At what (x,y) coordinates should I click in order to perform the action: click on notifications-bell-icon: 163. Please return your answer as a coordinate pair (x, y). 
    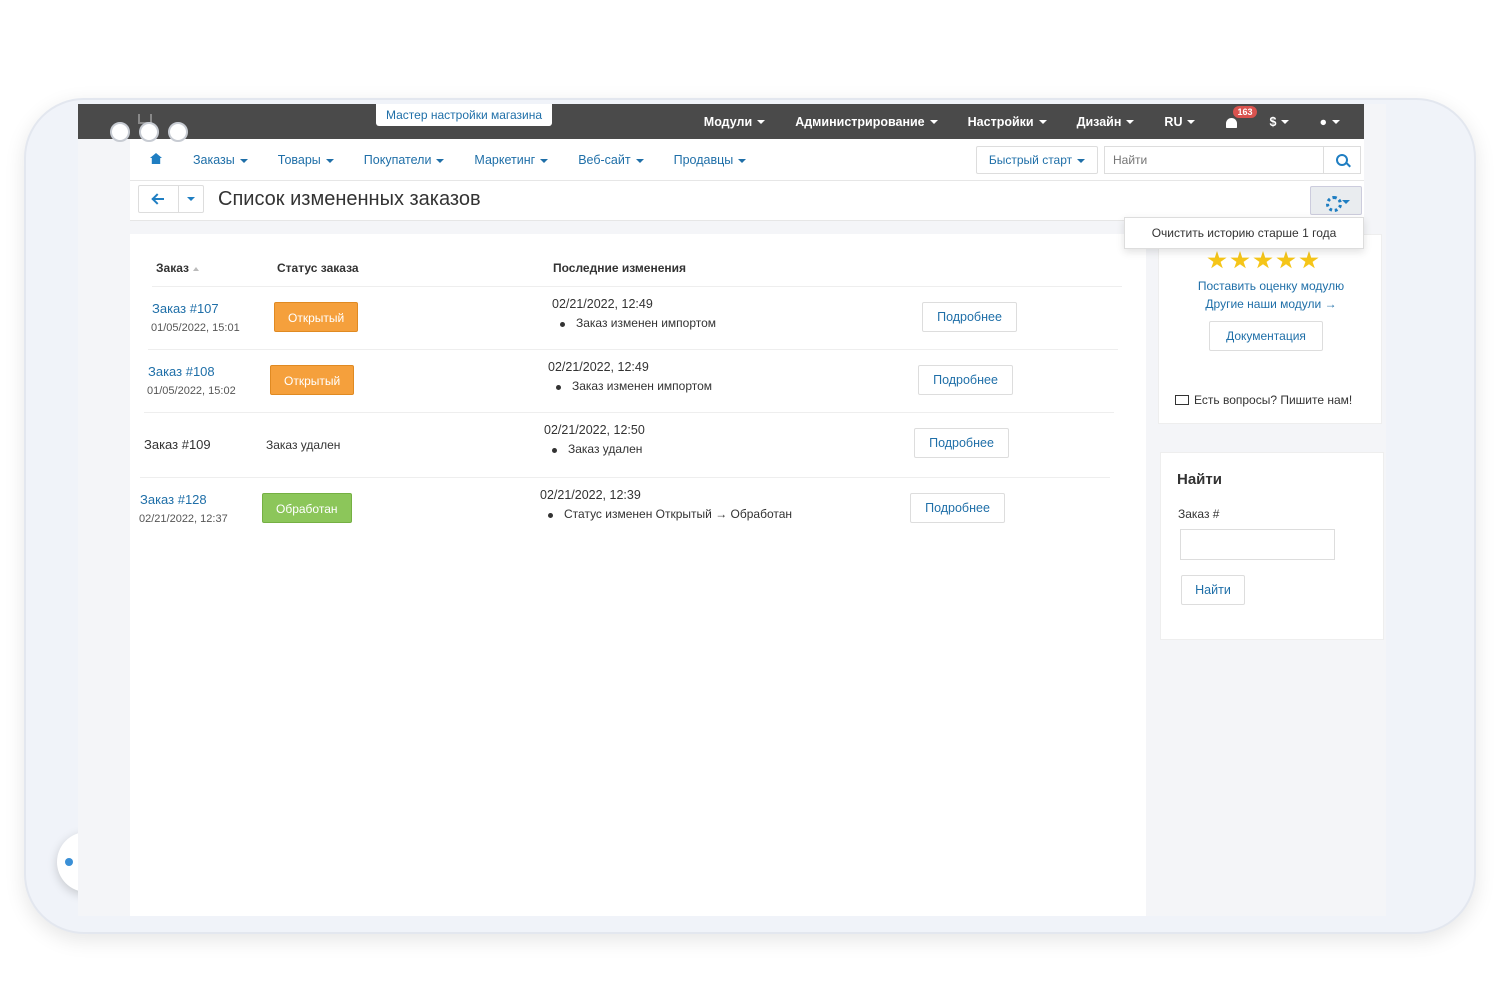
    Looking at the image, I should click on (1241, 117).